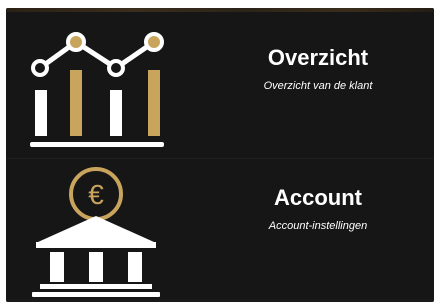 The height and width of the screenshot is (305, 439). Describe the element at coordinates (318, 57) in the screenshot. I see `menu-item-title: Overzicht` at that location.